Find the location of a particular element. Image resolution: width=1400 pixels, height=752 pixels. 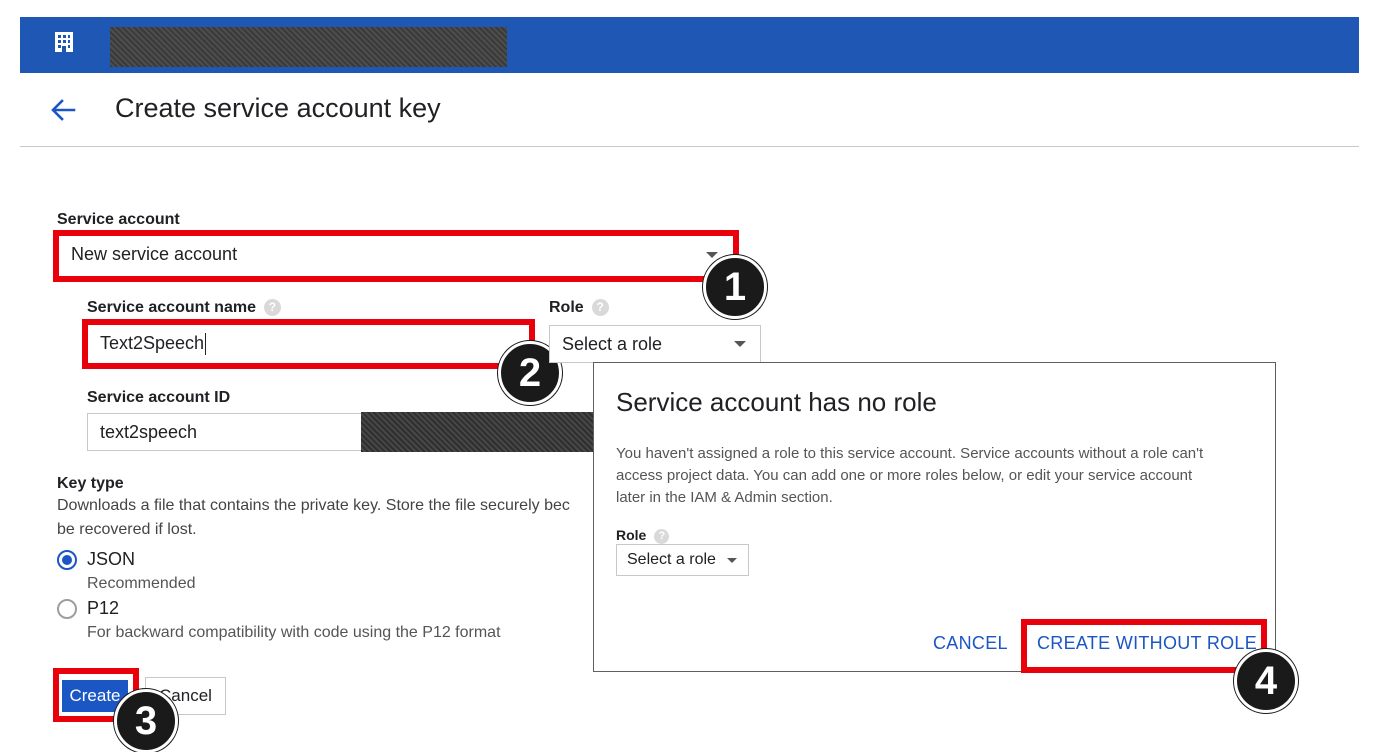

step-badge-3: 3 is located at coordinates (146, 720).